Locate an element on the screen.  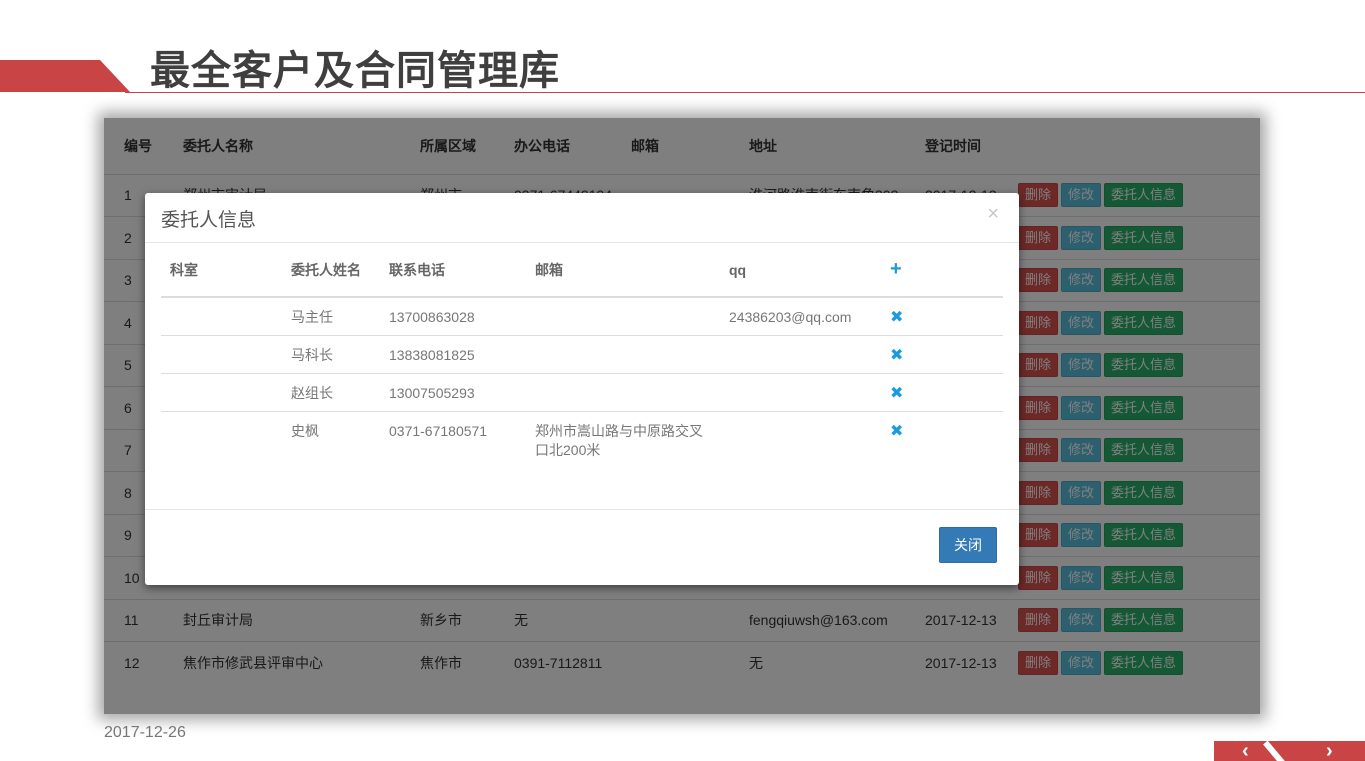
contact-row: 赵组长 13007505293 ✖ is located at coordinates (582, 392).